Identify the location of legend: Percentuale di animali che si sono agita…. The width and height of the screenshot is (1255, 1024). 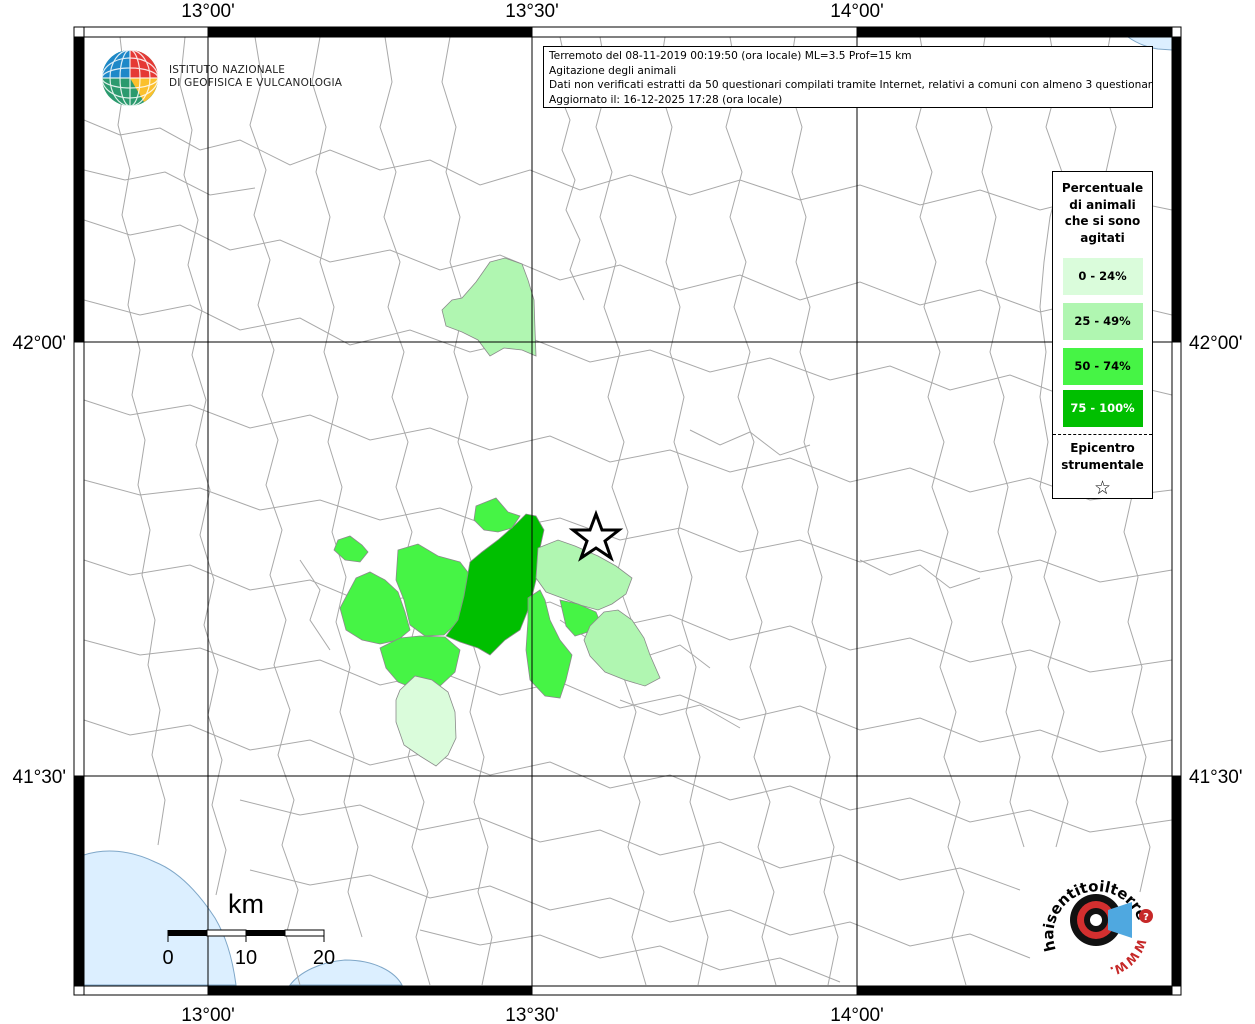
(1102, 335).